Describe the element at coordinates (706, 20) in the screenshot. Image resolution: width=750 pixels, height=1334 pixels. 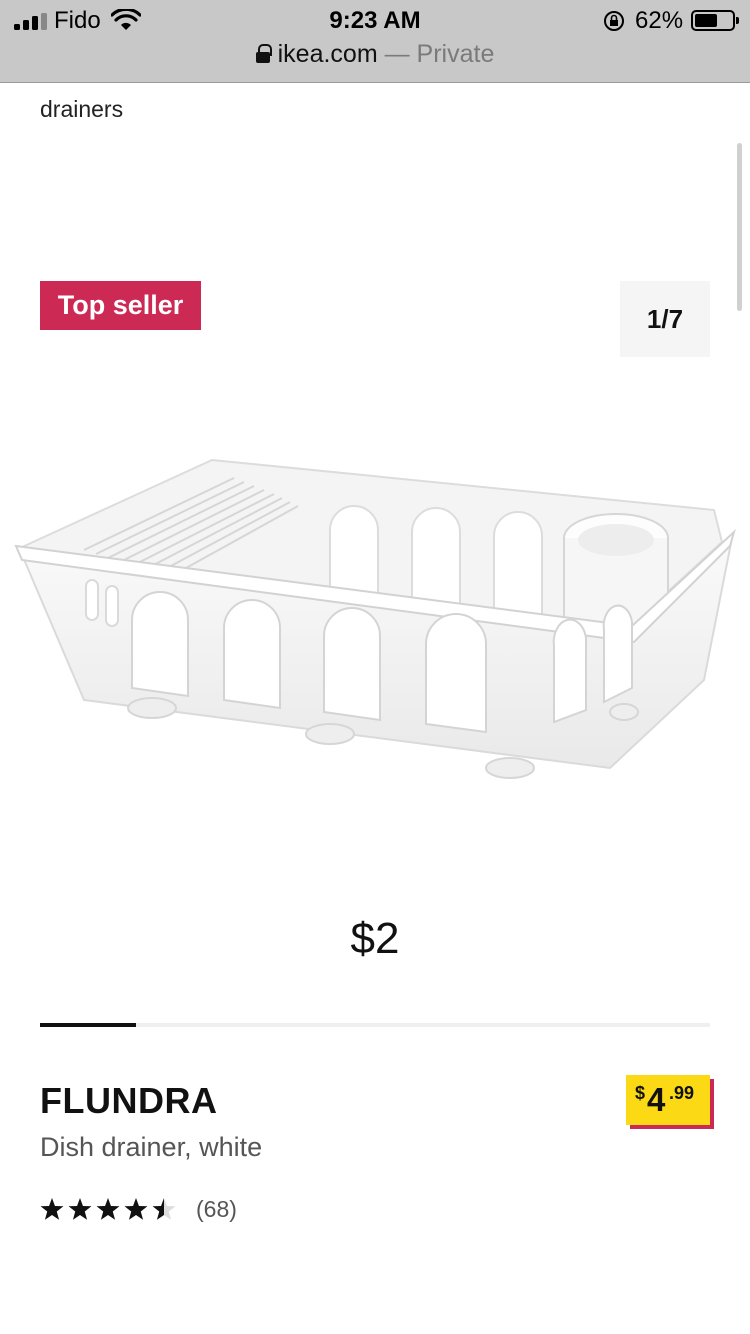
I see `battery-fill` at that location.